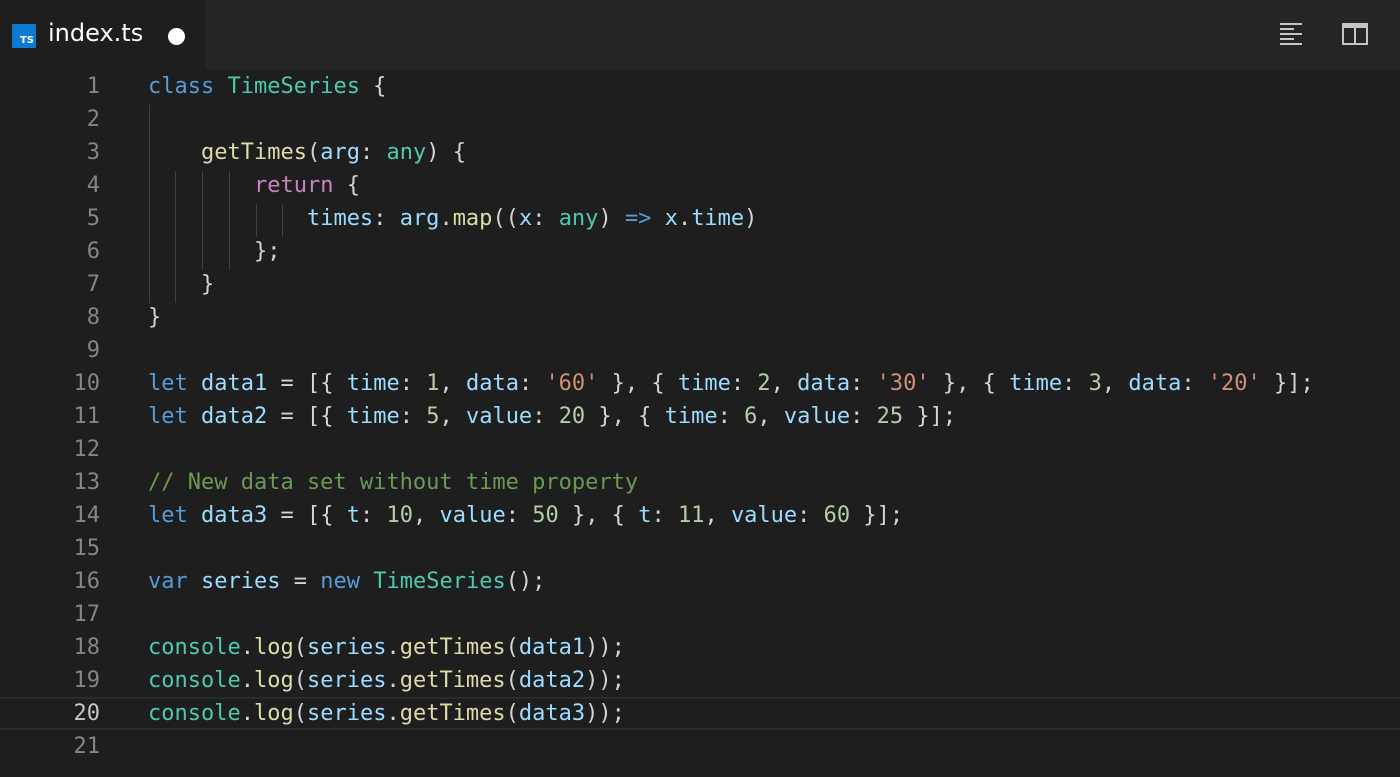 The height and width of the screenshot is (777, 1400). What do you see at coordinates (700, 185) in the screenshot?
I see `code-line: 4 return {` at bounding box center [700, 185].